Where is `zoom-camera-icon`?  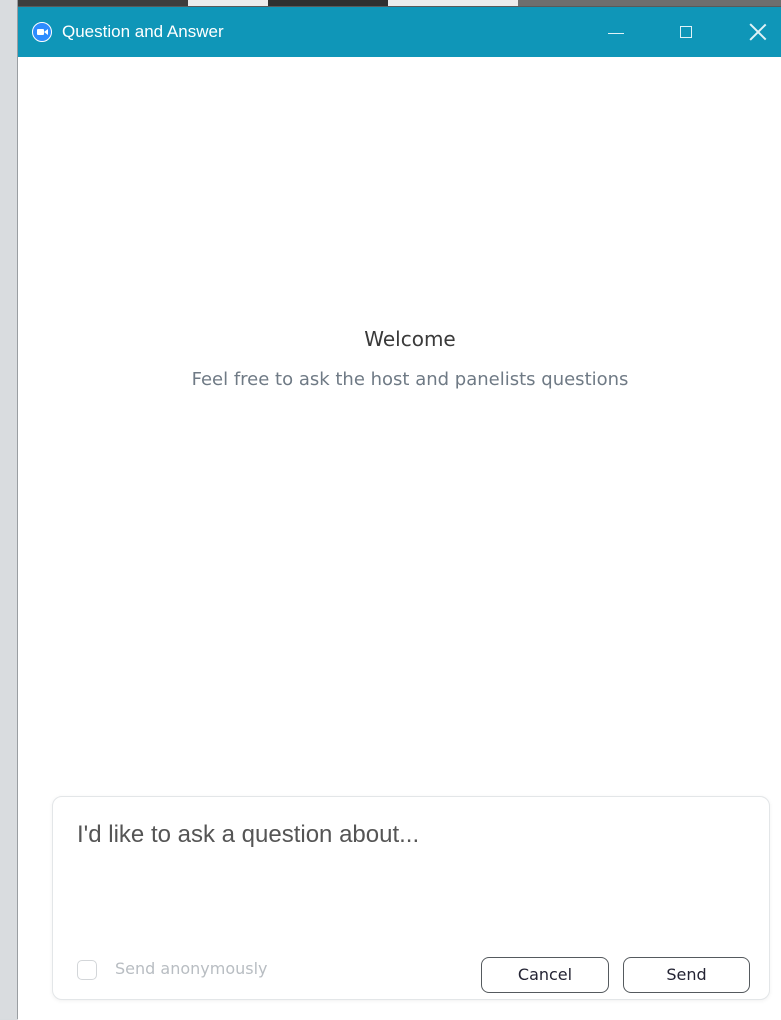 zoom-camera-icon is located at coordinates (42, 32).